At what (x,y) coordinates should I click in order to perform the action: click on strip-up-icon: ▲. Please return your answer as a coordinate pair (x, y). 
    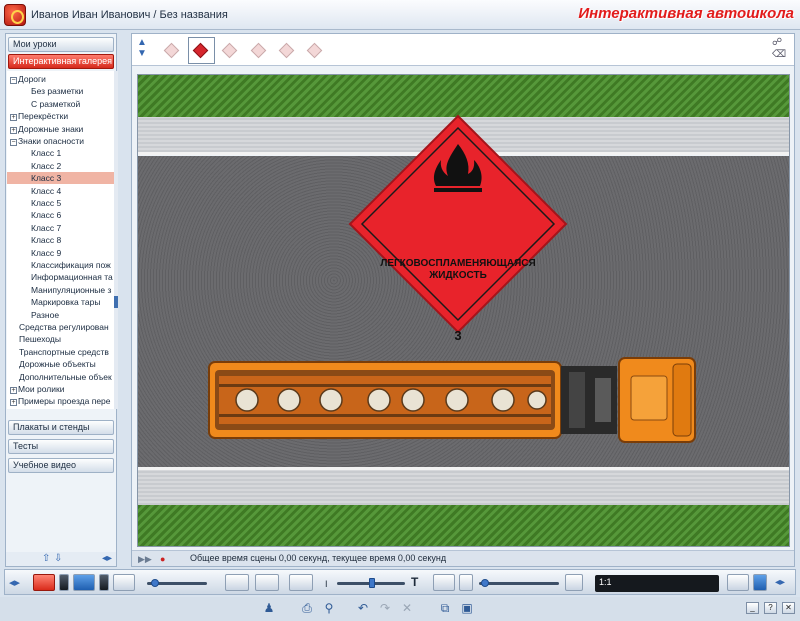
    Looking at the image, I should click on (142, 43).